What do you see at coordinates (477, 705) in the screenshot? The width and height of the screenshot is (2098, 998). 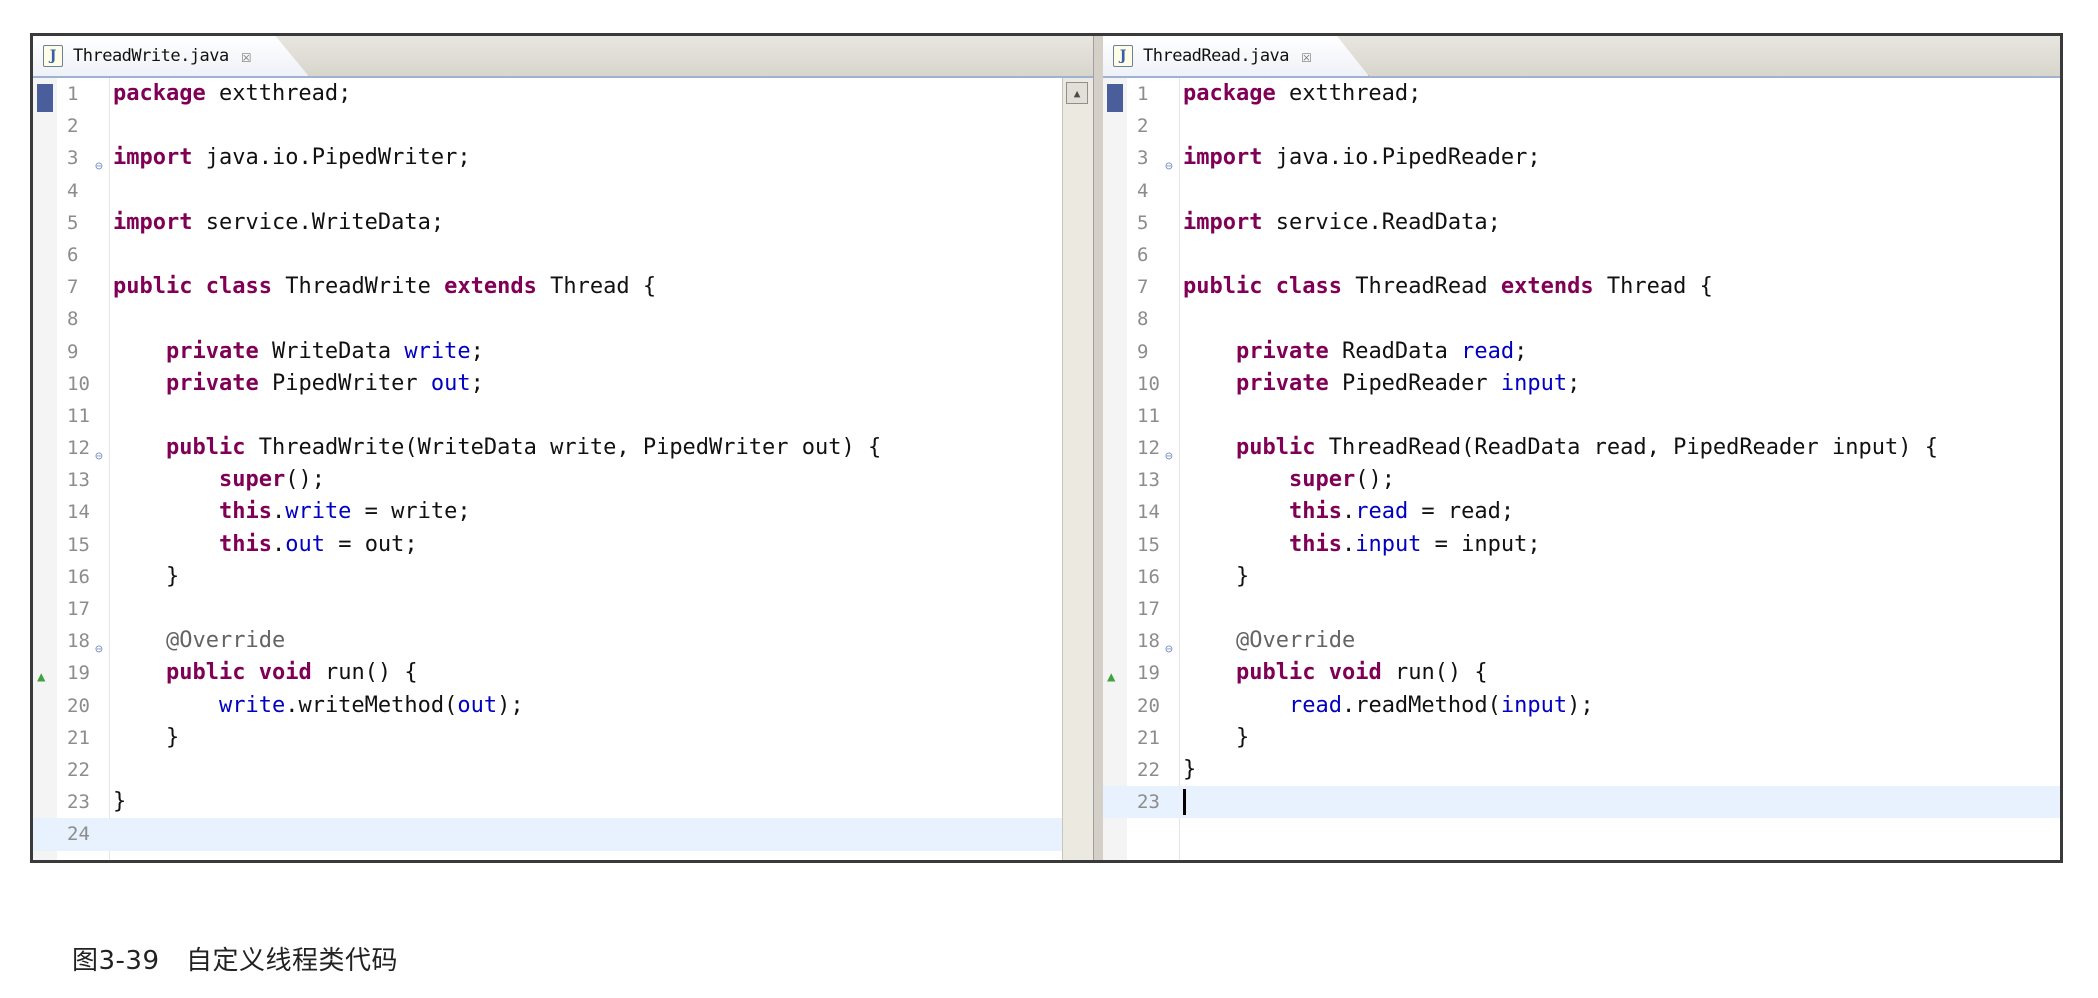 I see `field-token: out` at bounding box center [477, 705].